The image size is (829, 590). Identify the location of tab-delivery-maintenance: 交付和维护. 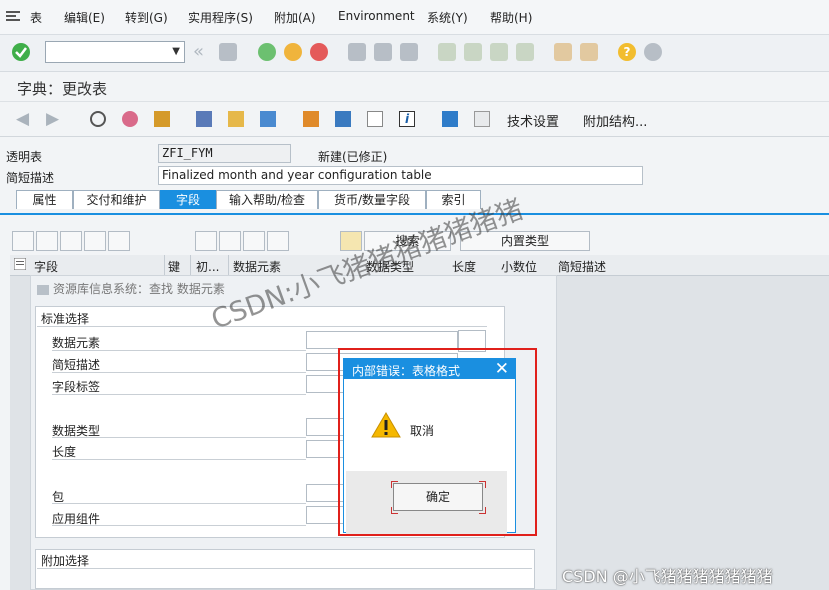
(116, 199).